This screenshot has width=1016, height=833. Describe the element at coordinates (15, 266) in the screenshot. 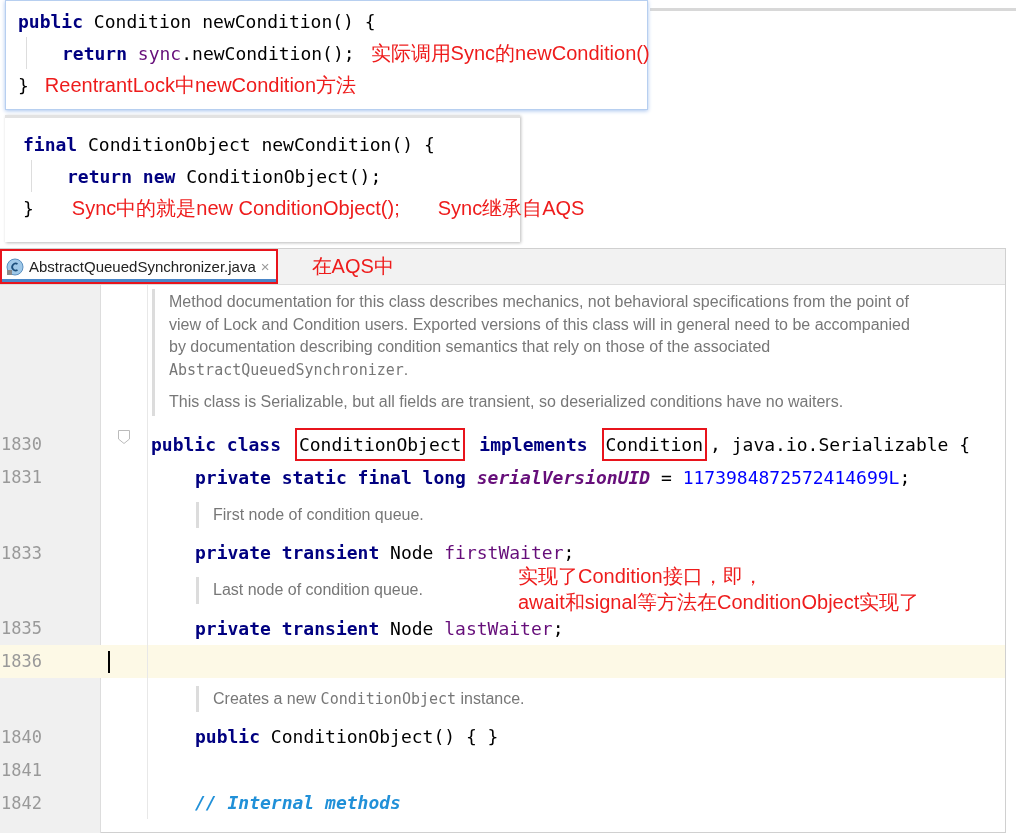

I see `class-file-icon` at that location.